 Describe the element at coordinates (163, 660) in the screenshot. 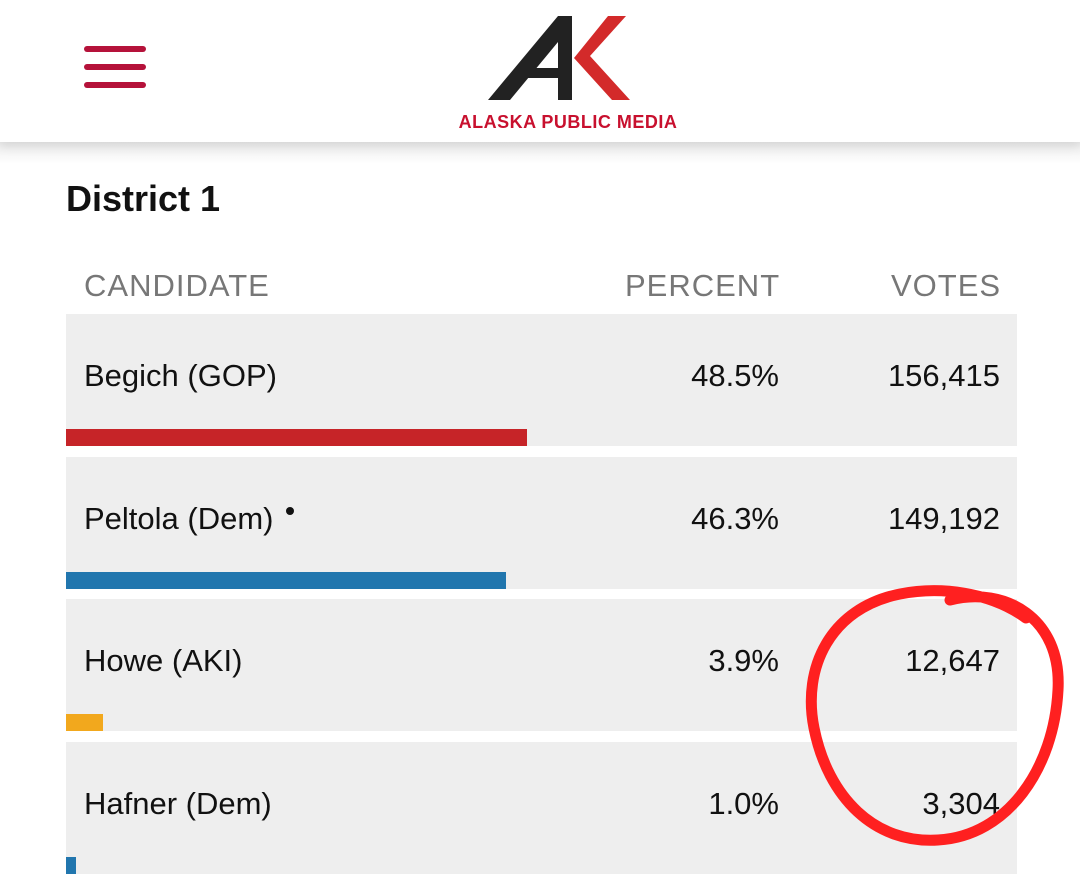

I see `candidate-name: Howe (AKI)` at that location.